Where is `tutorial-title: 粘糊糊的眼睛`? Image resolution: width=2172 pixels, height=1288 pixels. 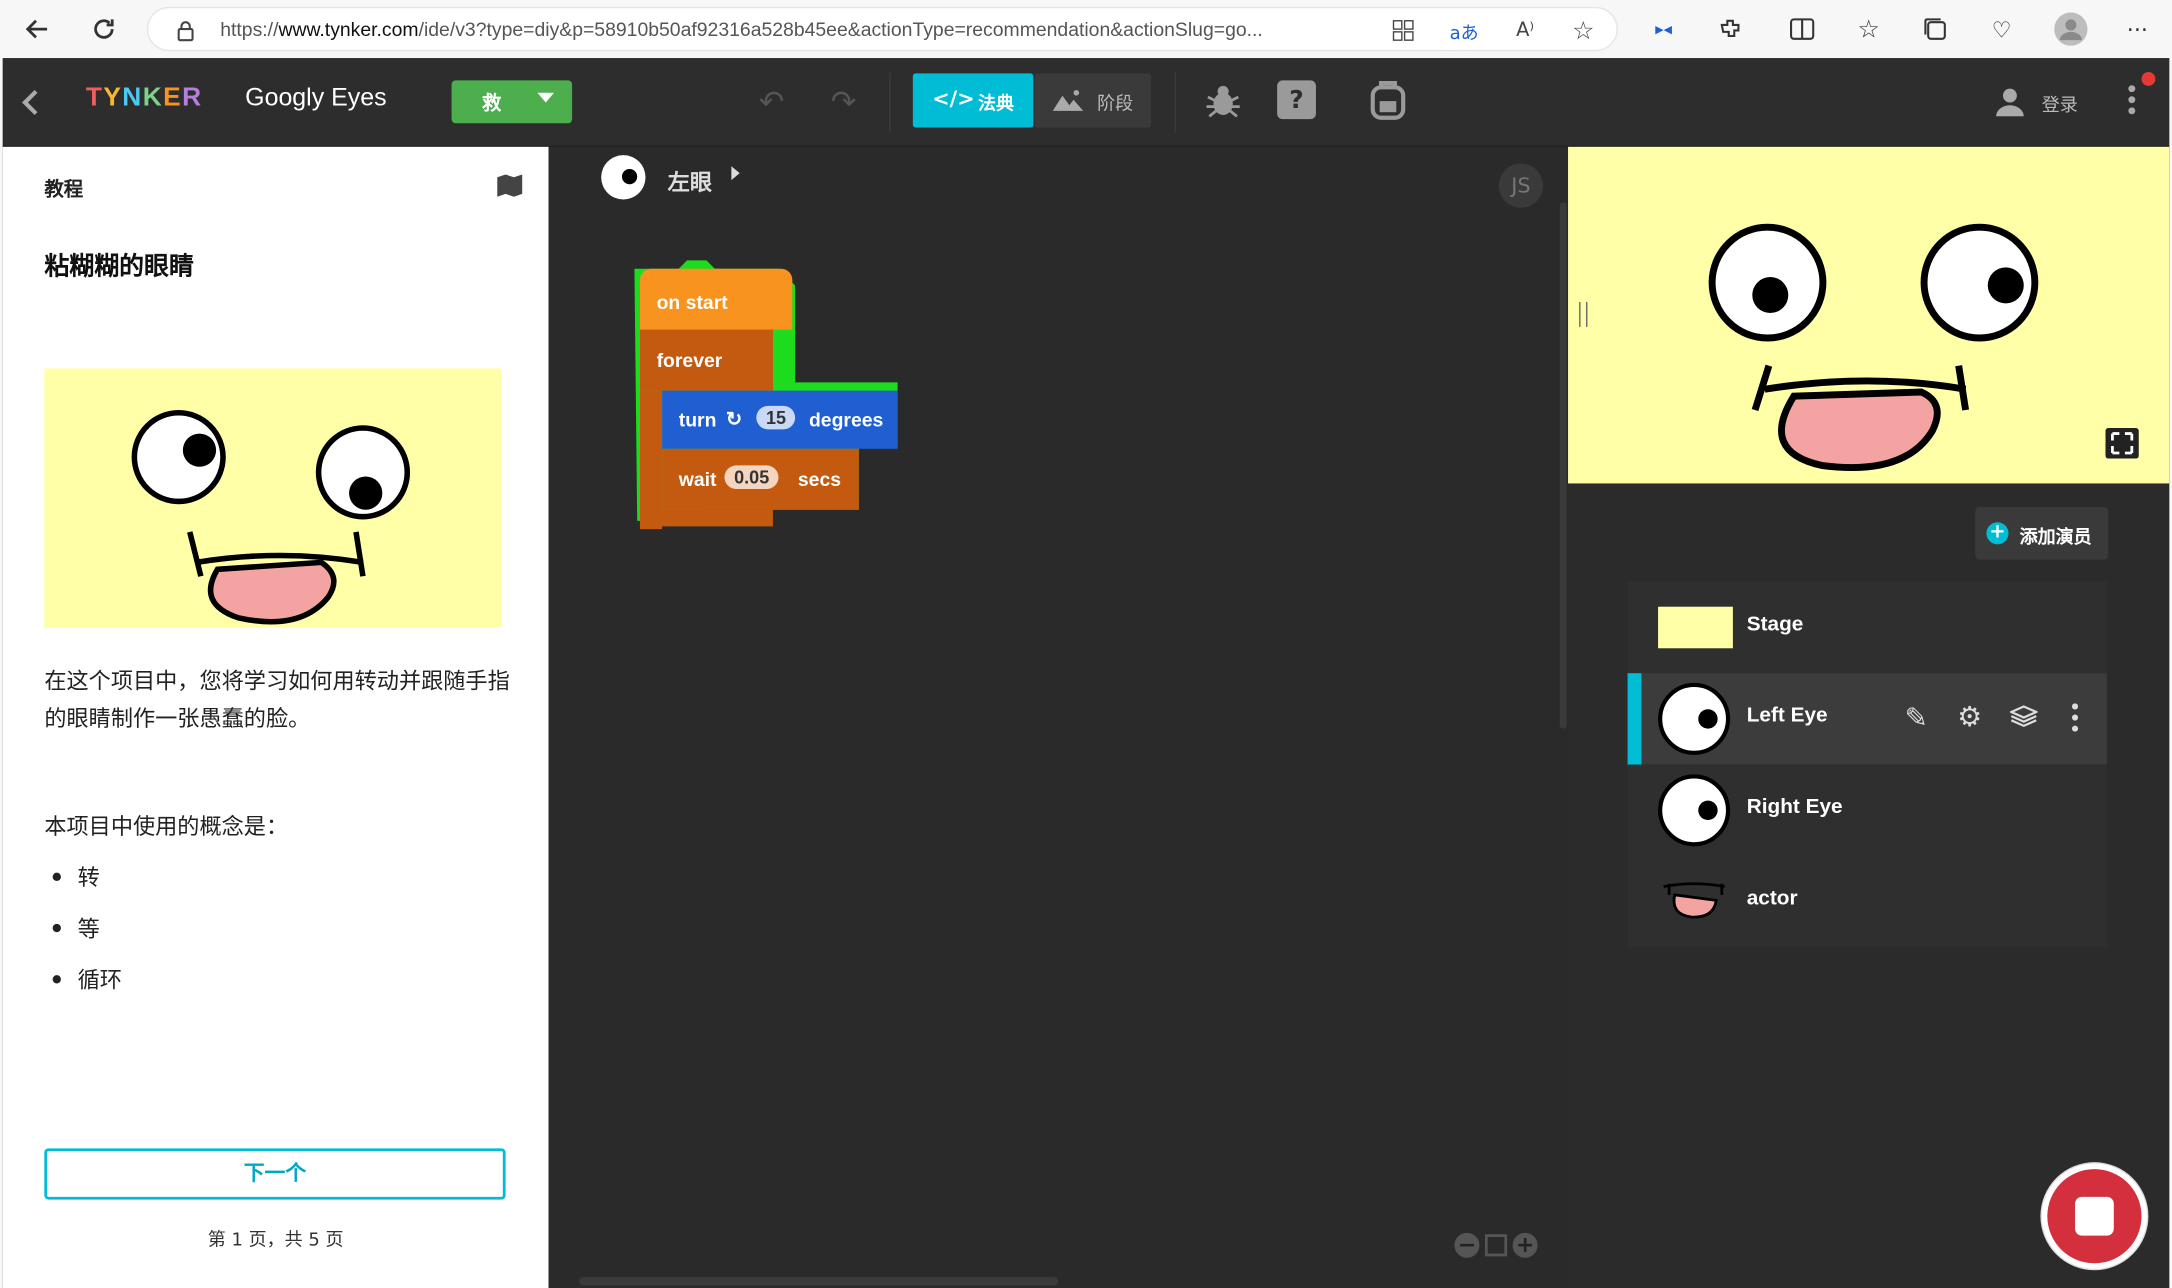
tutorial-title: 粘糊糊的眼睛 is located at coordinates (119, 267).